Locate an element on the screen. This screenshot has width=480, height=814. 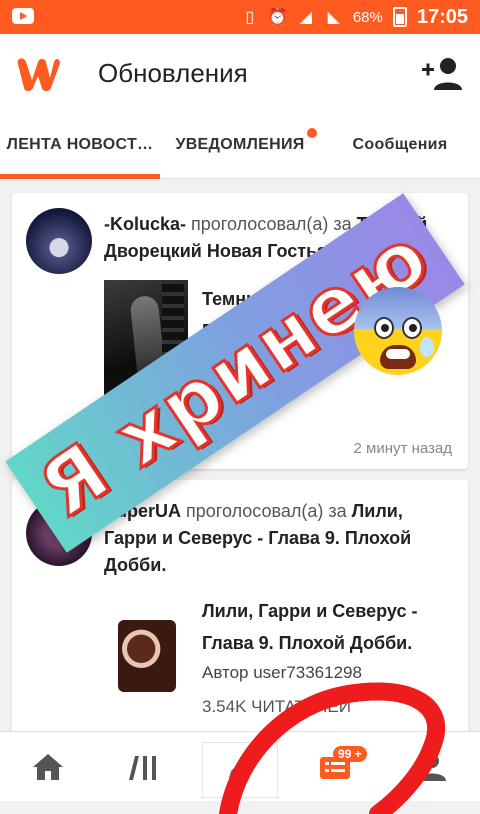
library-icon is located at coordinates (142, 767).